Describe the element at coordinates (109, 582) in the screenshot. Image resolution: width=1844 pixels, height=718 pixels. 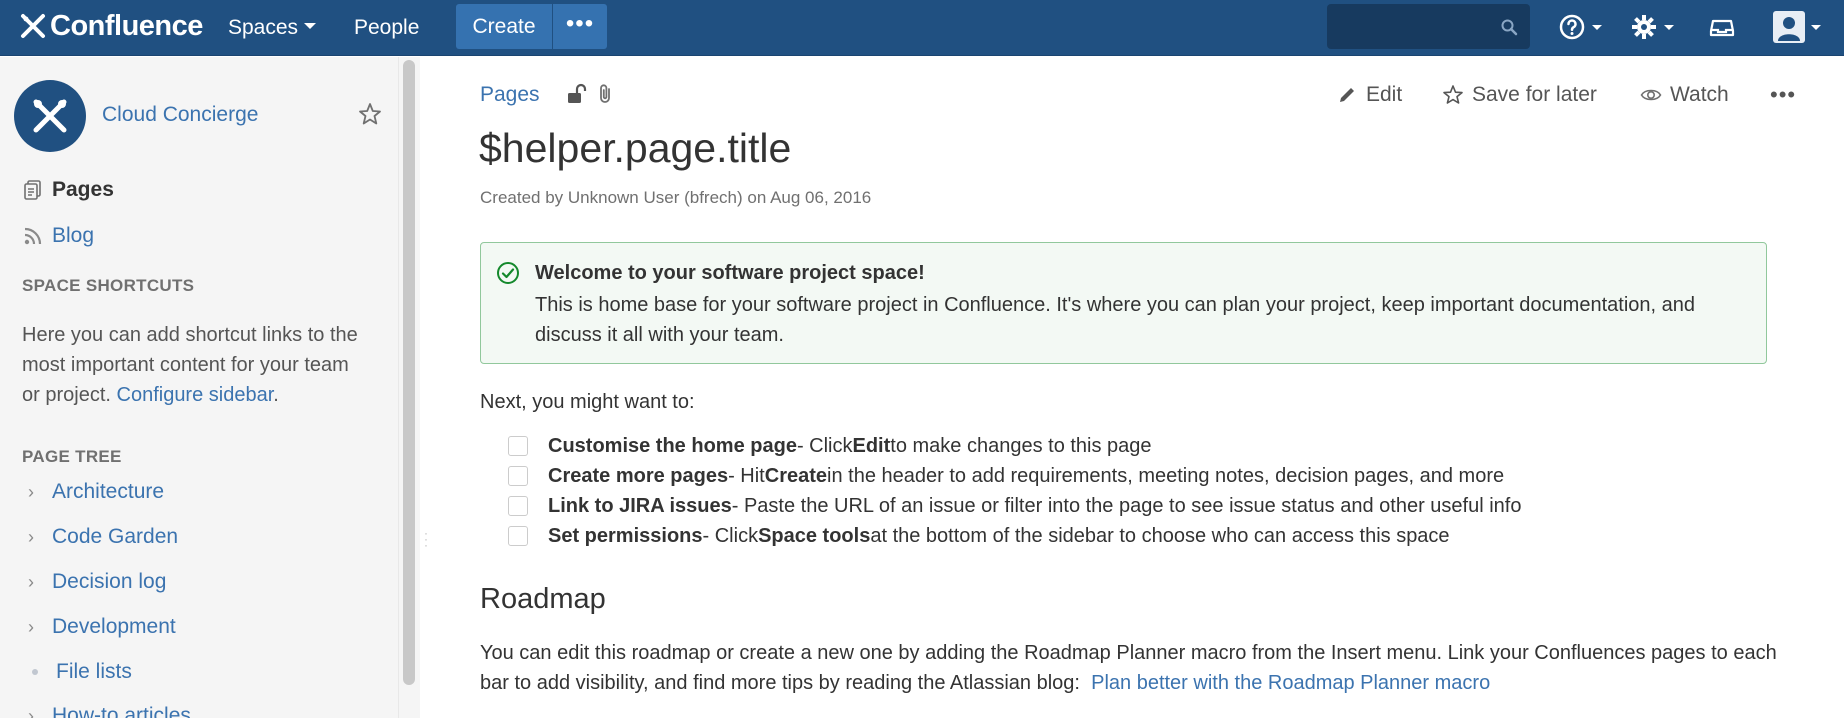
I see `tree-item-label: Decision log` at that location.